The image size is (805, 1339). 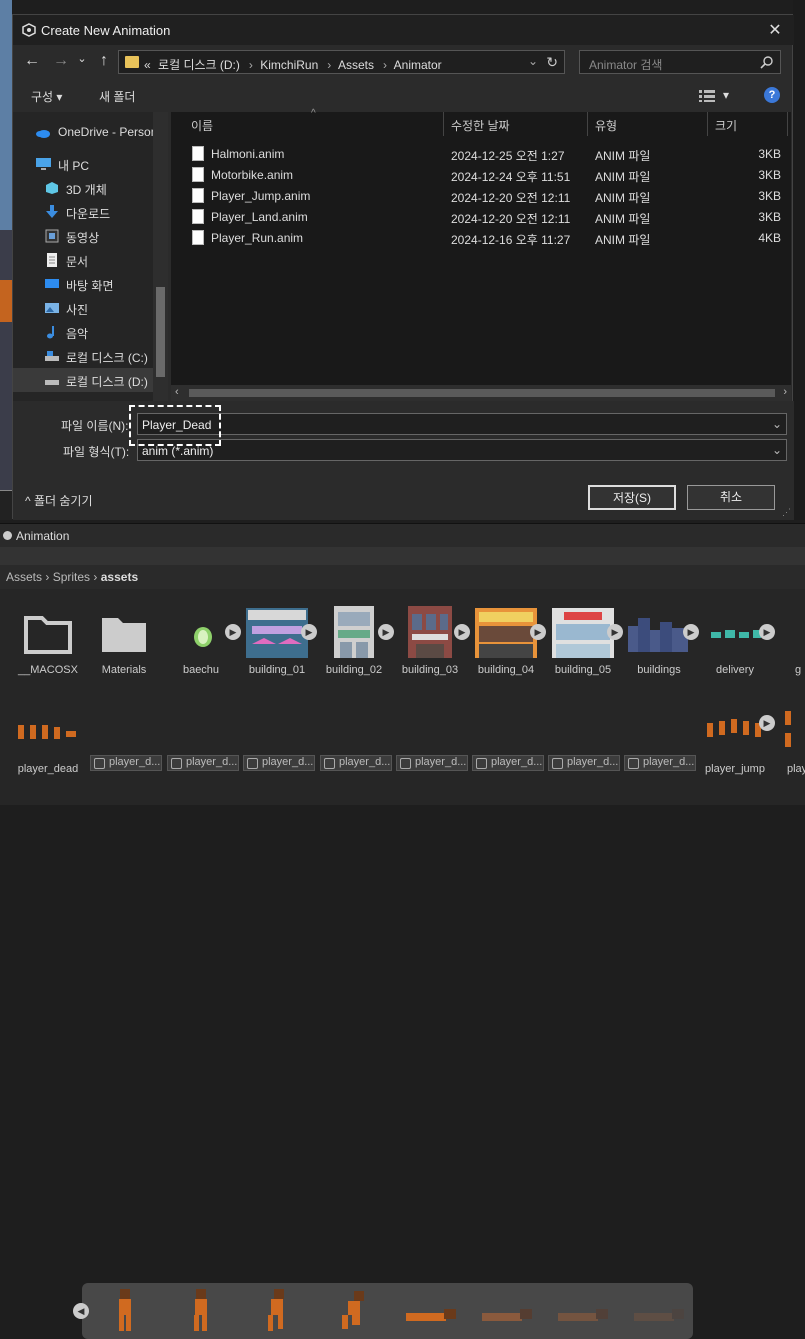 I want to click on filename-input: Player_Dead ⌄, so click(x=462, y=424).